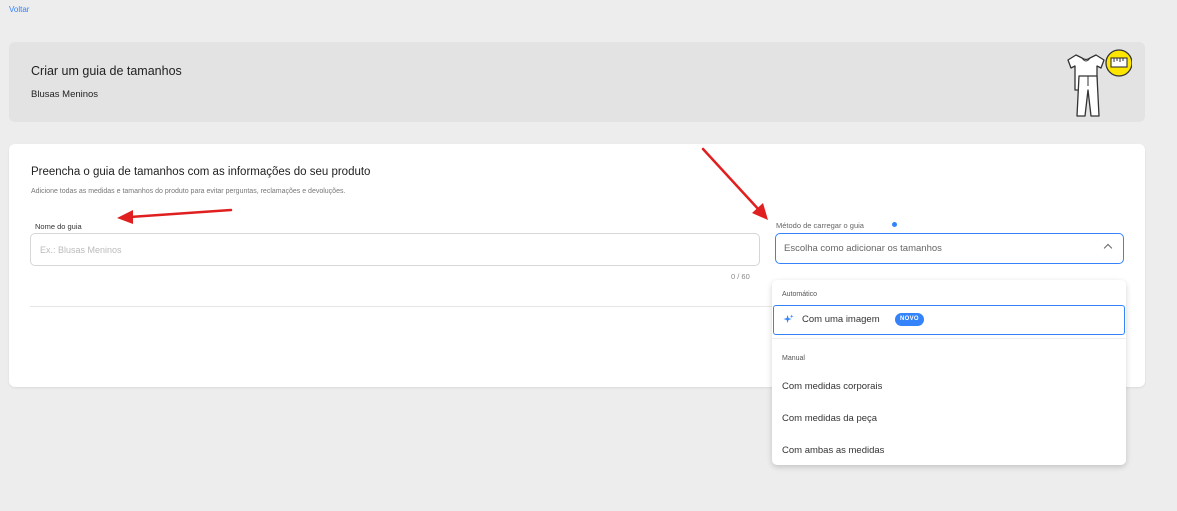 The image size is (1177, 511). Describe the element at coordinates (894, 224) in the screenshot. I see `info-dot-icon` at that location.